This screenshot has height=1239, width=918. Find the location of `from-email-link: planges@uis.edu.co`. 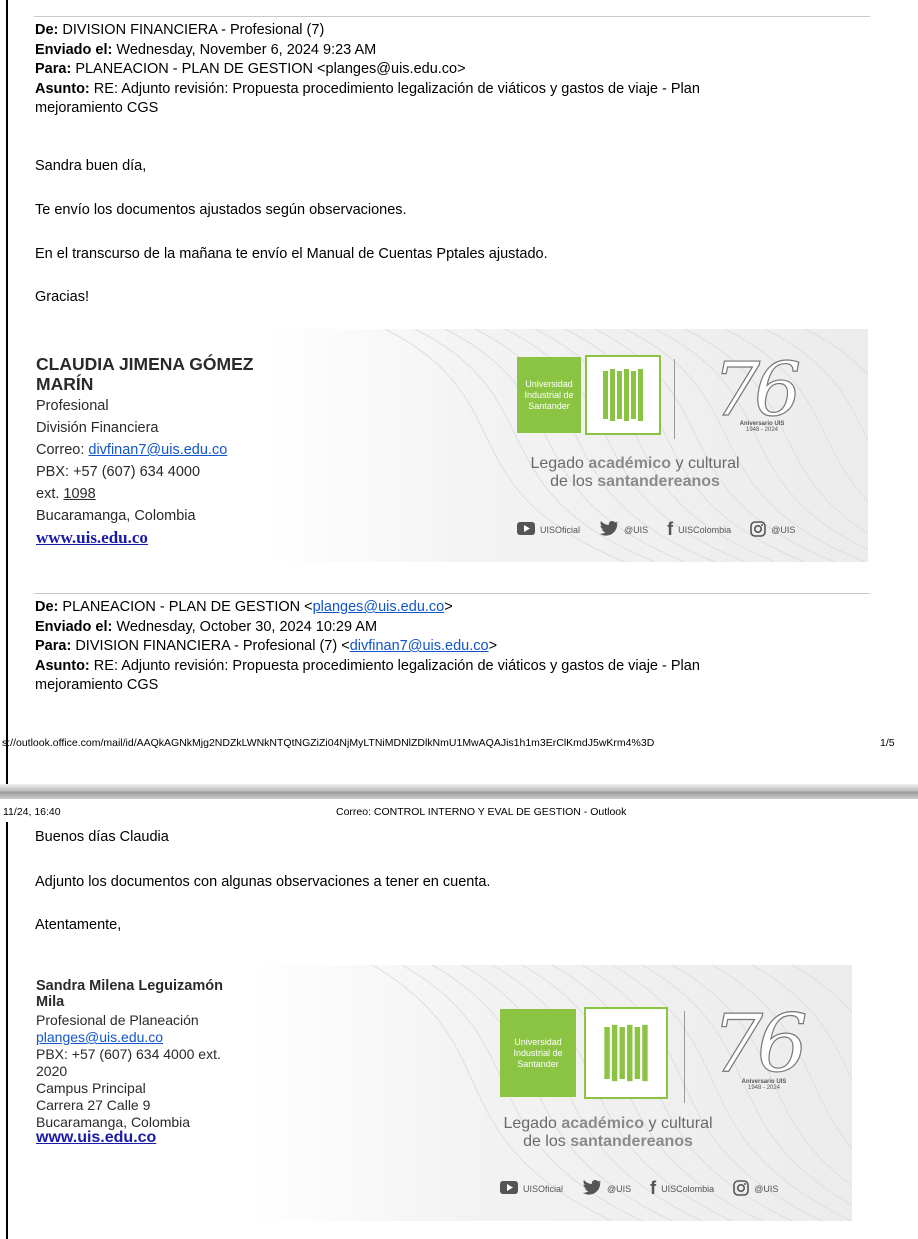

from-email-link: planges@uis.edu.co is located at coordinates (379, 607).